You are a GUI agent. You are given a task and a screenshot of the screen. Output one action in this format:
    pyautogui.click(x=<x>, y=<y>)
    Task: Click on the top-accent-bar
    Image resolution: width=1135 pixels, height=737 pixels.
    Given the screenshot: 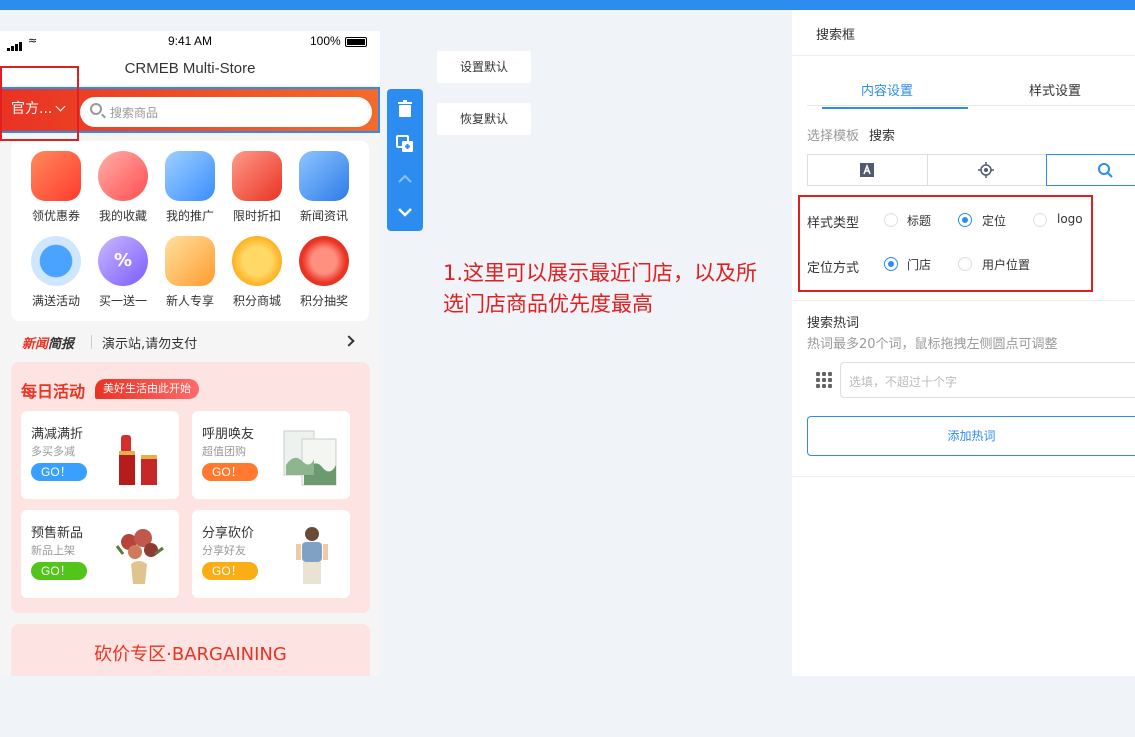 What is the action you would take?
    pyautogui.click(x=567, y=5)
    